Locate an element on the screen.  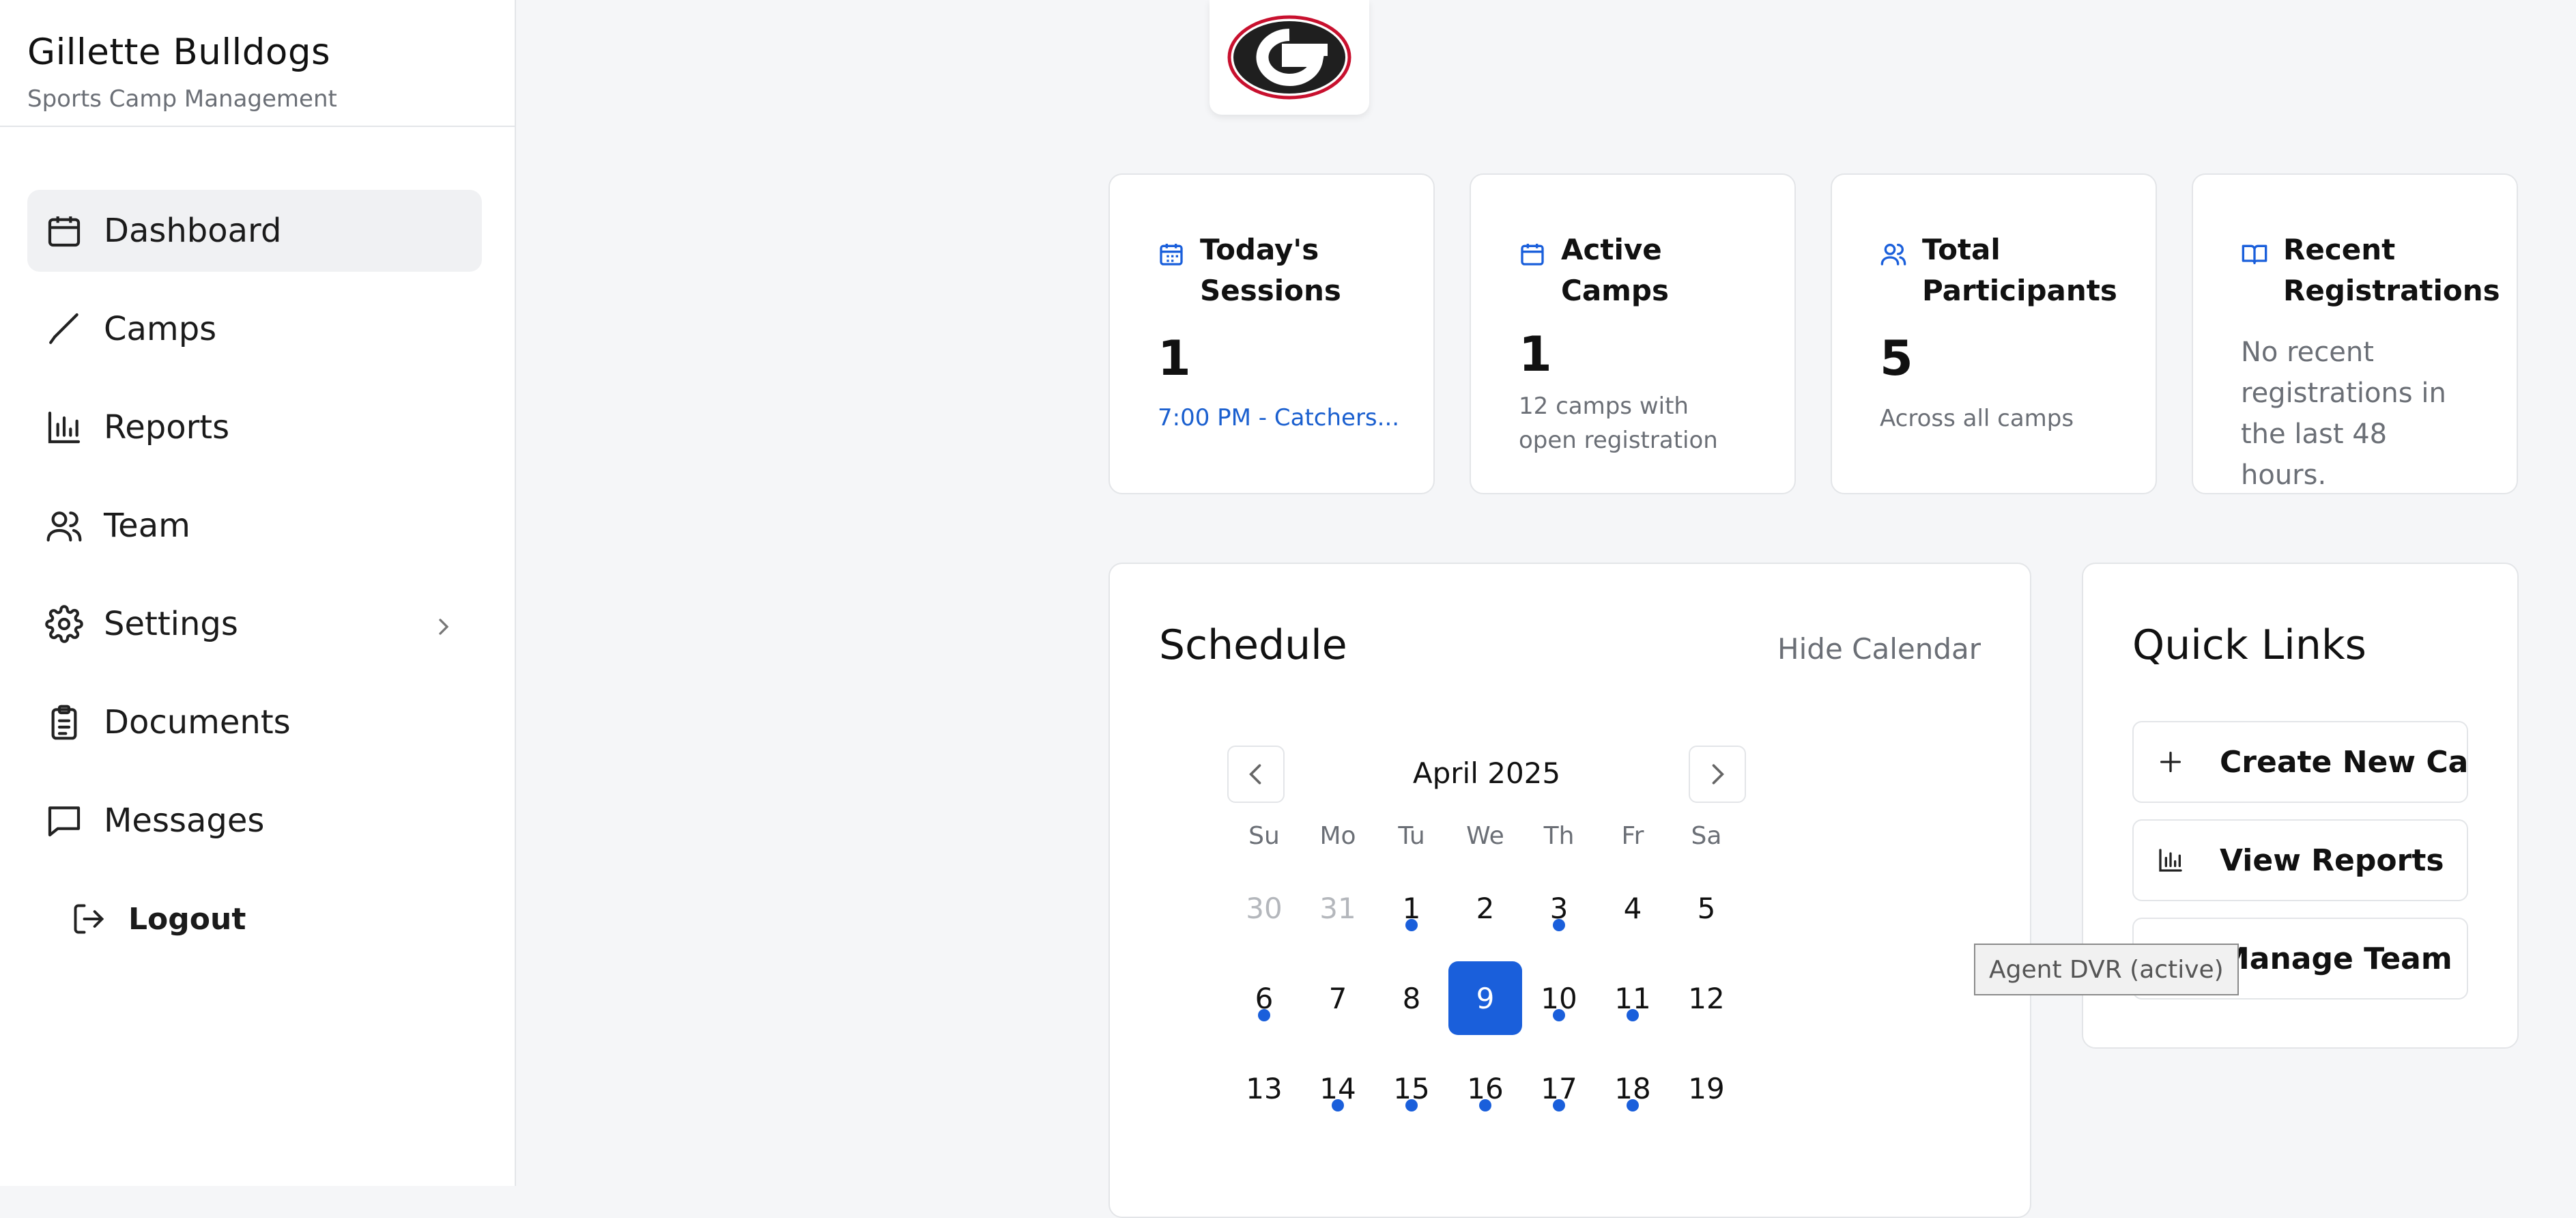
calendar-day: 3 is located at coordinates (1559, 908).